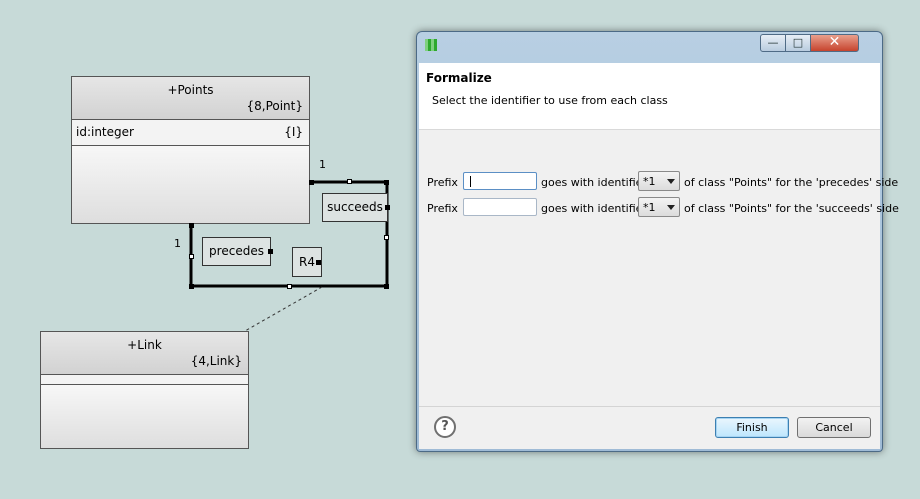 The image size is (920, 499). I want to click on maximize-button: □, so click(798, 43).